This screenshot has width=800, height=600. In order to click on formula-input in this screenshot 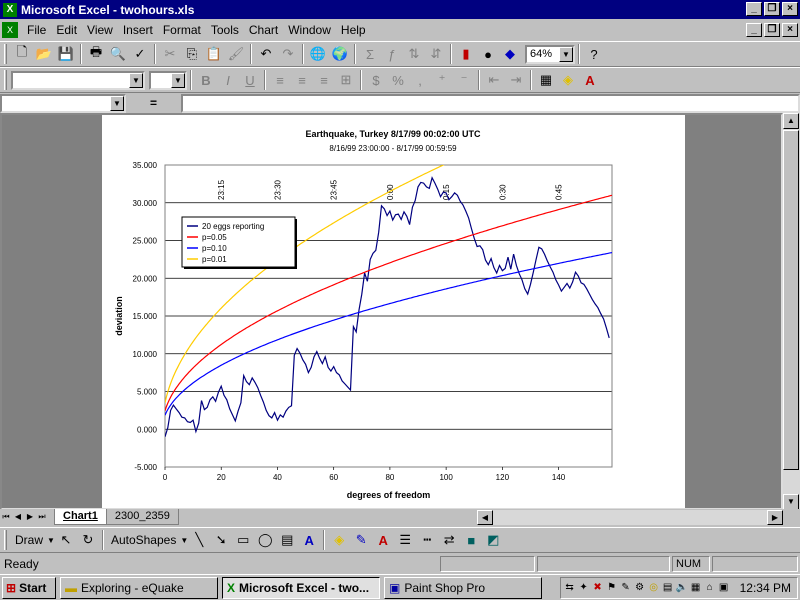, I will do `click(490, 103)`.